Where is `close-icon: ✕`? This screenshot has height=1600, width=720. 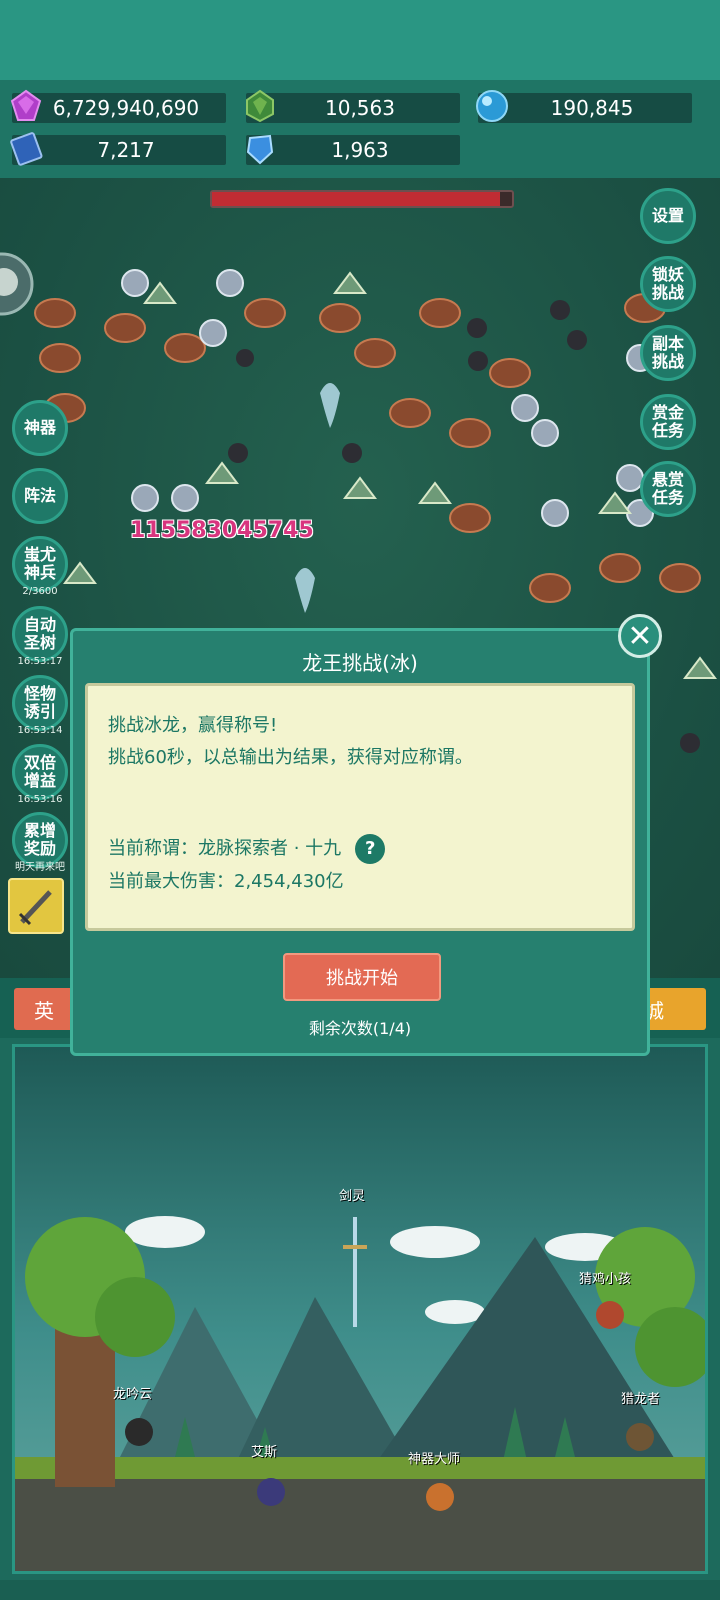 close-icon: ✕ is located at coordinates (640, 636).